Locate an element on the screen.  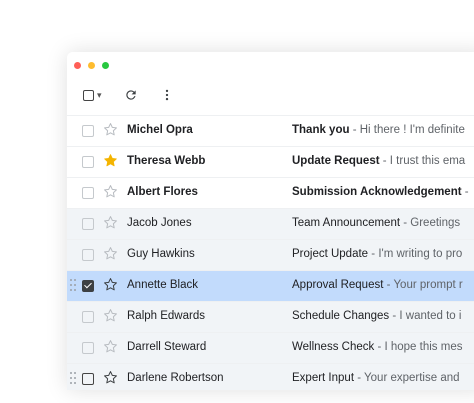
email-subject: Update Request is located at coordinates (336, 161).